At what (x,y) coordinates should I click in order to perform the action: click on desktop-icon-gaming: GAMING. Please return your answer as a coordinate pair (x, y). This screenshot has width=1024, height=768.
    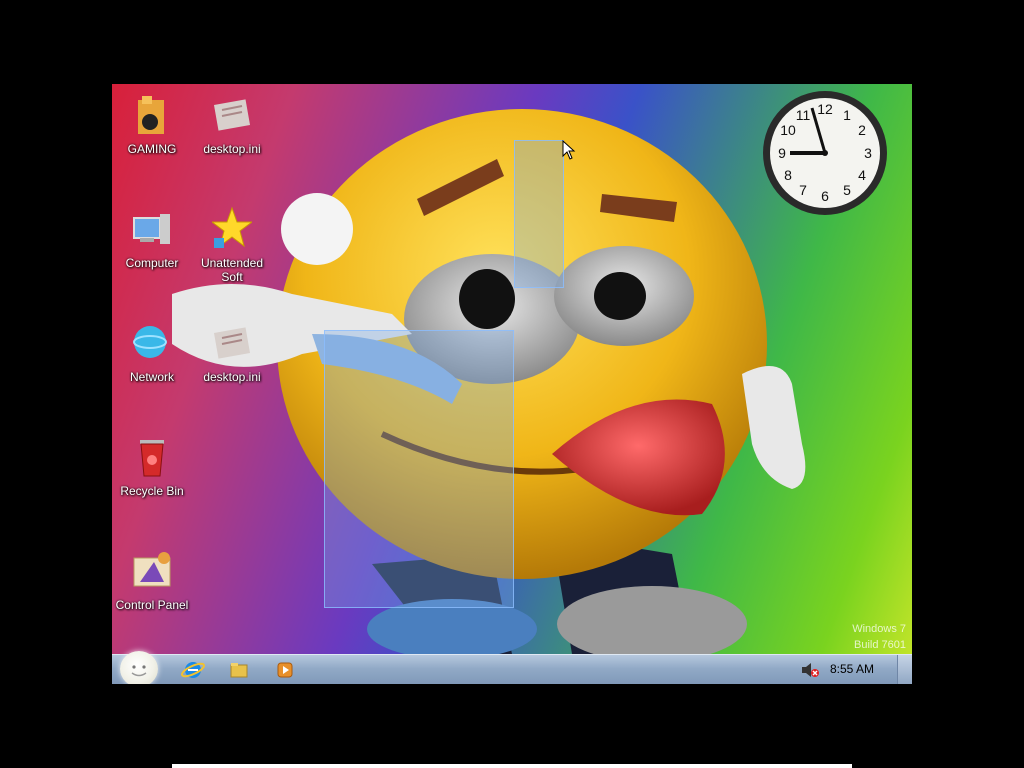
    Looking at the image, I should click on (152, 134).